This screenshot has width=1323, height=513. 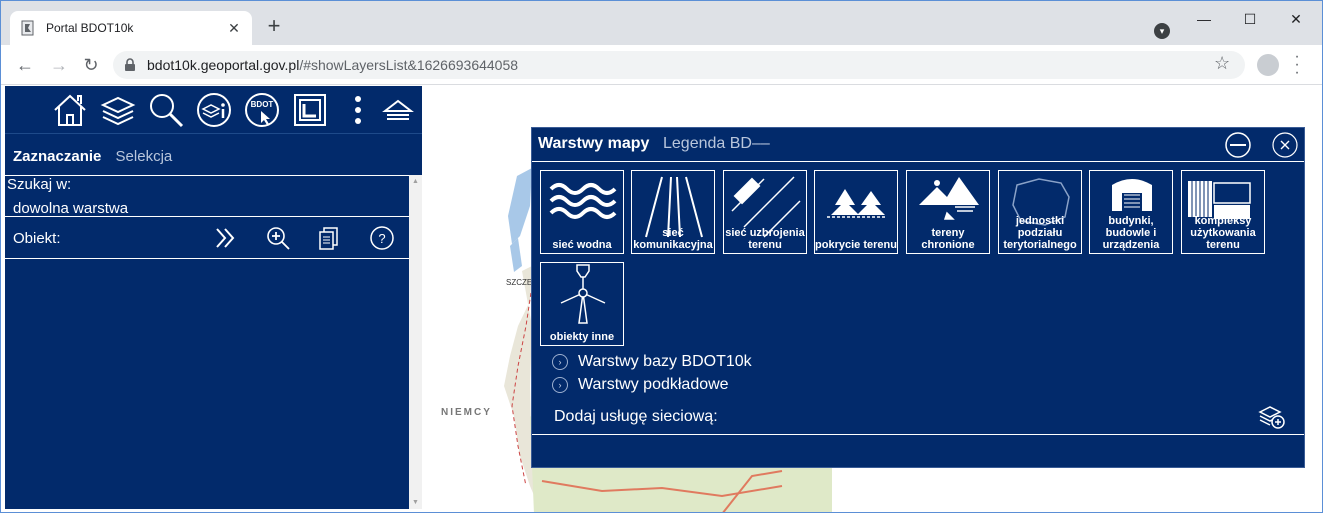 What do you see at coordinates (519, 282) in the screenshot?
I see `map-city-label: SZCZE` at bounding box center [519, 282].